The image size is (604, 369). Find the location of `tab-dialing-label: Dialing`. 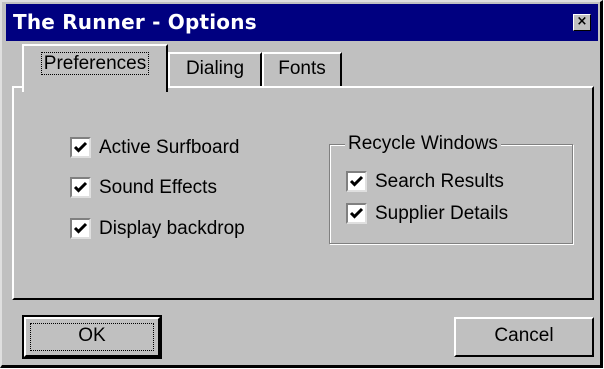

tab-dialing-label: Dialing is located at coordinates (215, 68).